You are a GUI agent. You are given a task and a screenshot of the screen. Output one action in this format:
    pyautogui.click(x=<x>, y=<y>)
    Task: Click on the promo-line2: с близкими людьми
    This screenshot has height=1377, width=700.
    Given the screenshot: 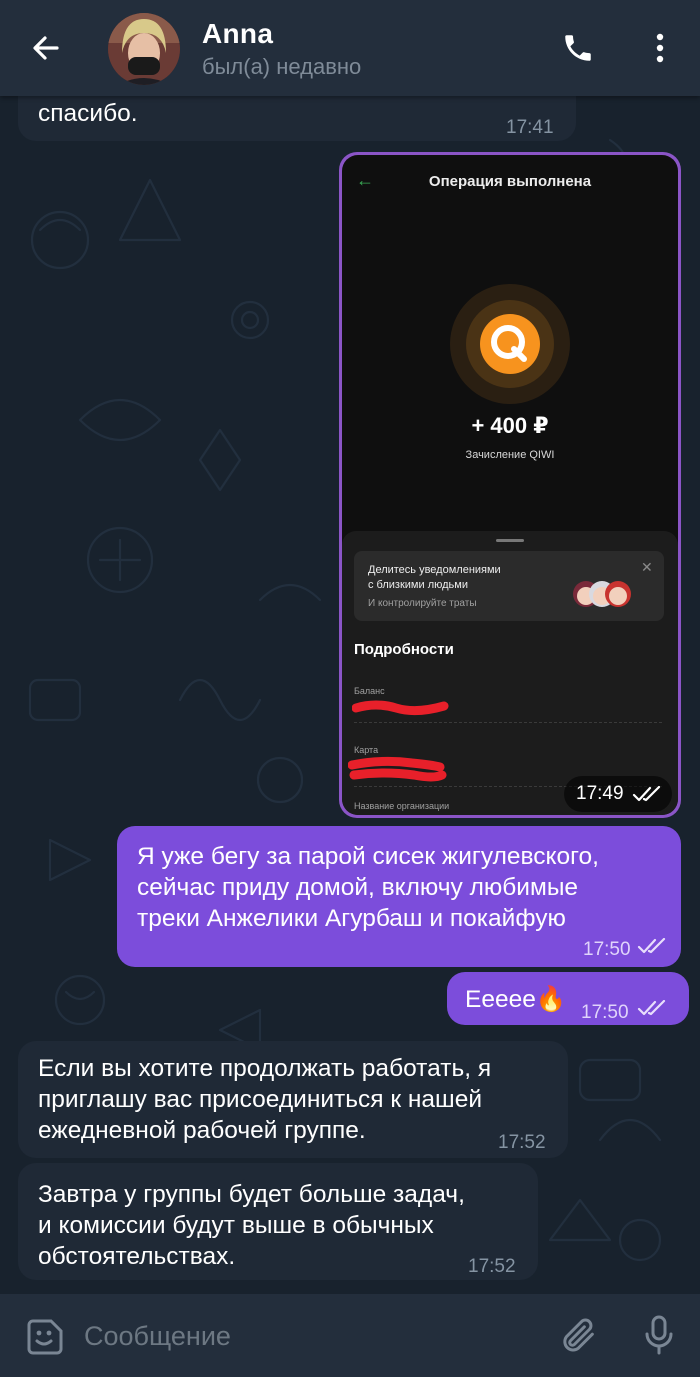 What is the action you would take?
    pyautogui.click(x=418, y=585)
    